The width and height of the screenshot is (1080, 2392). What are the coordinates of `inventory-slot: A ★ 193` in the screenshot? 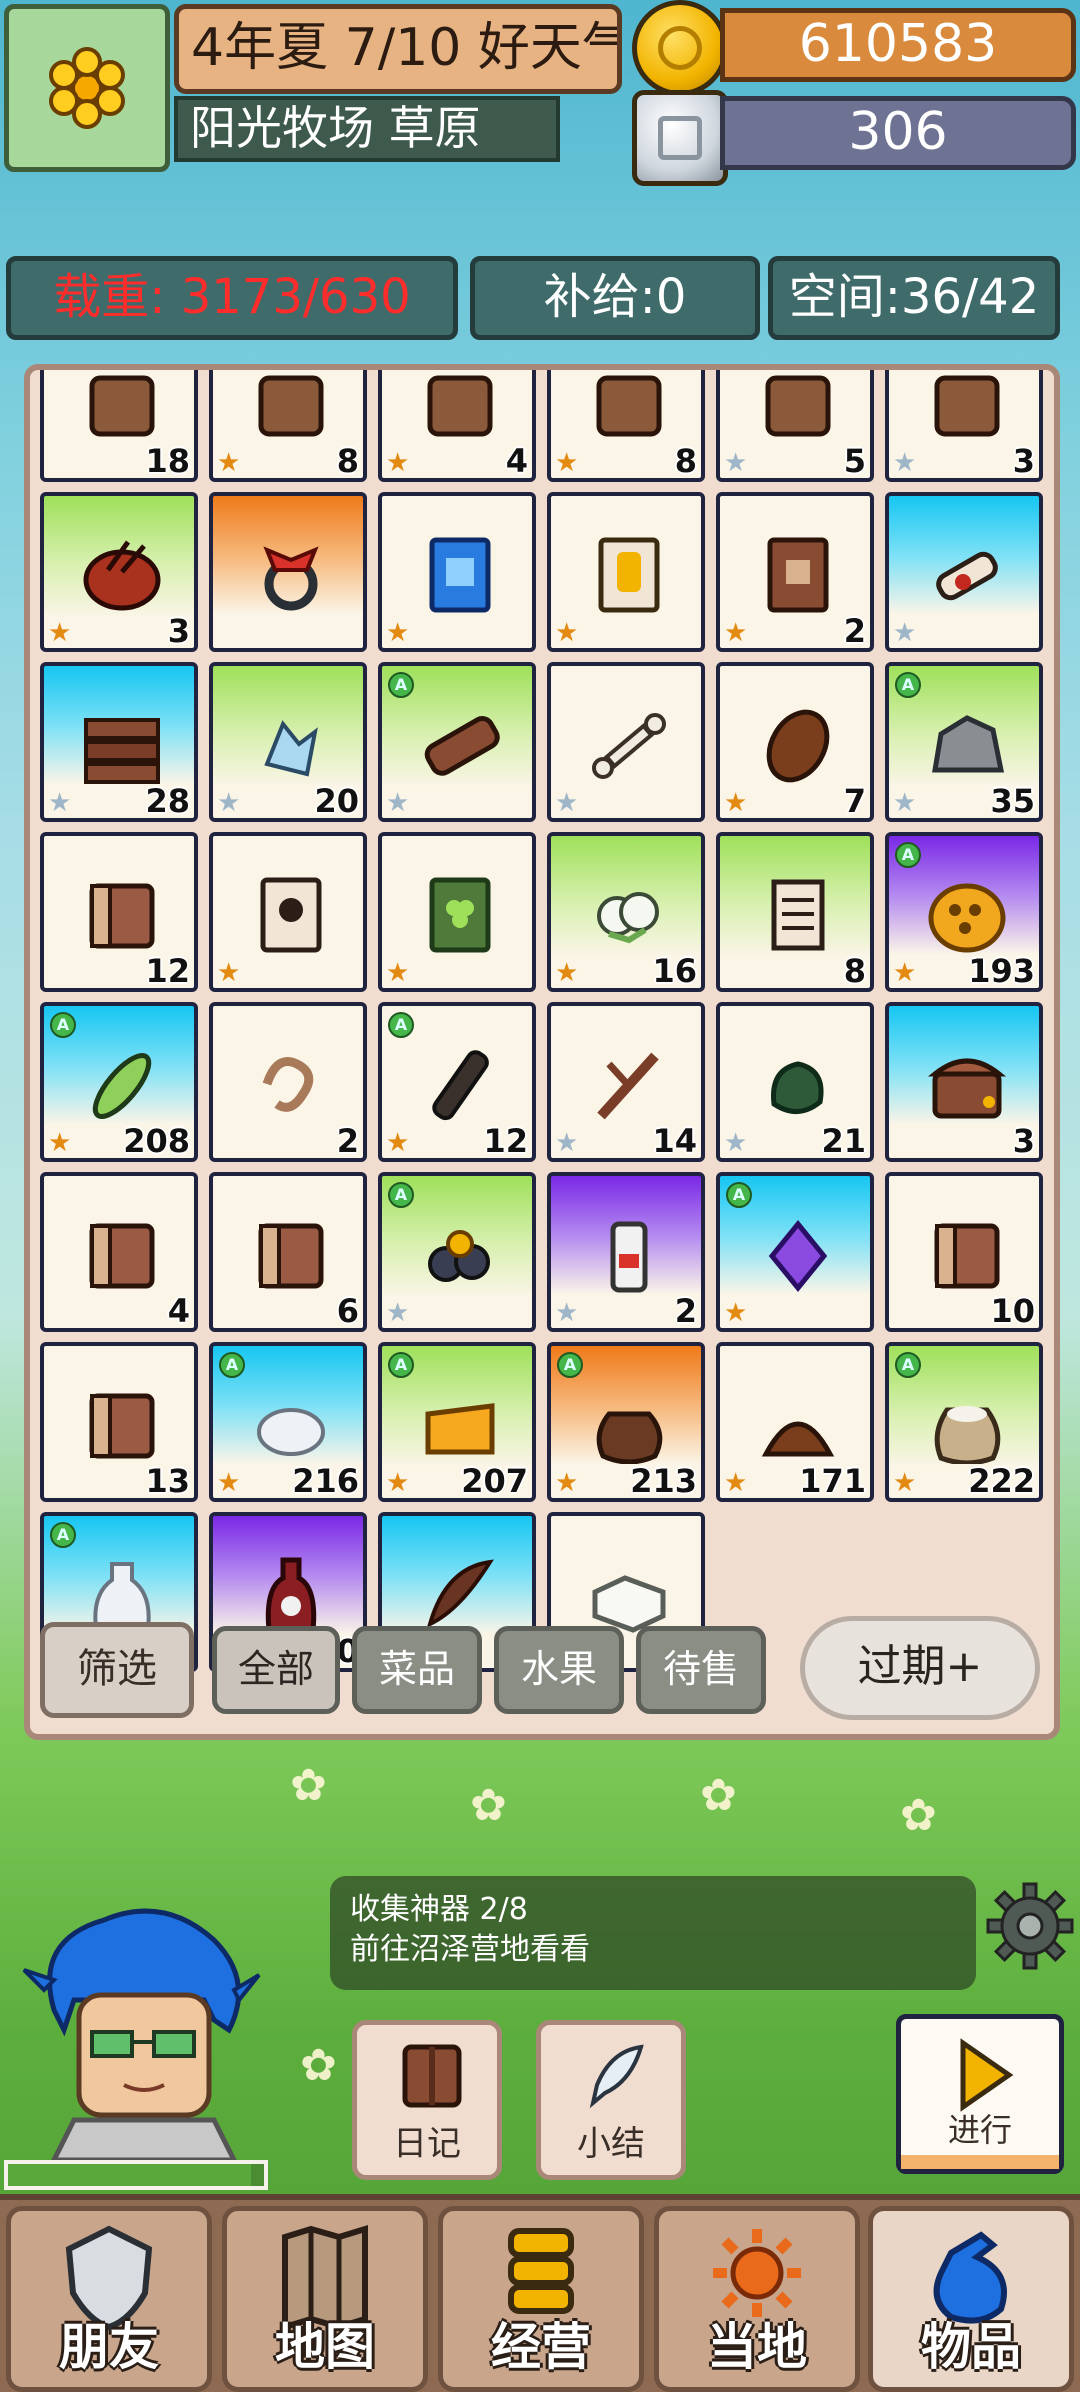 It's located at (964, 912).